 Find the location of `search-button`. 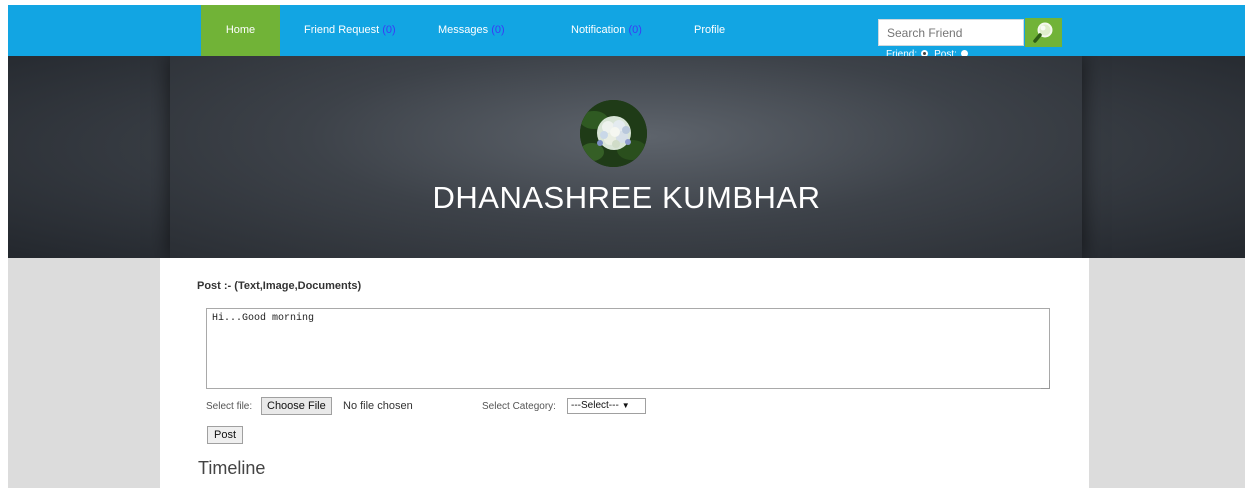

search-button is located at coordinates (1043, 32).